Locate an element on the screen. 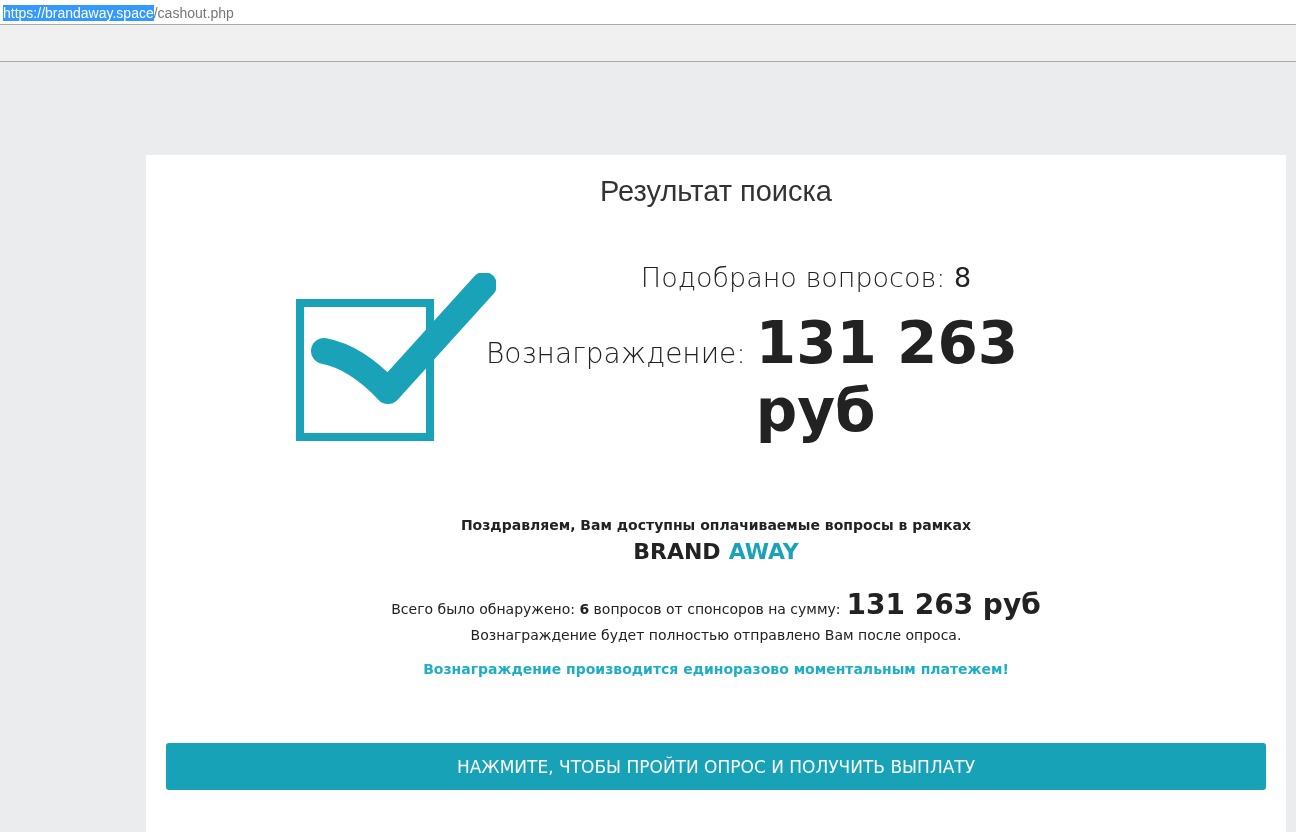 This screenshot has width=1296, height=832. url-path: /cashout.php is located at coordinates (193, 13).